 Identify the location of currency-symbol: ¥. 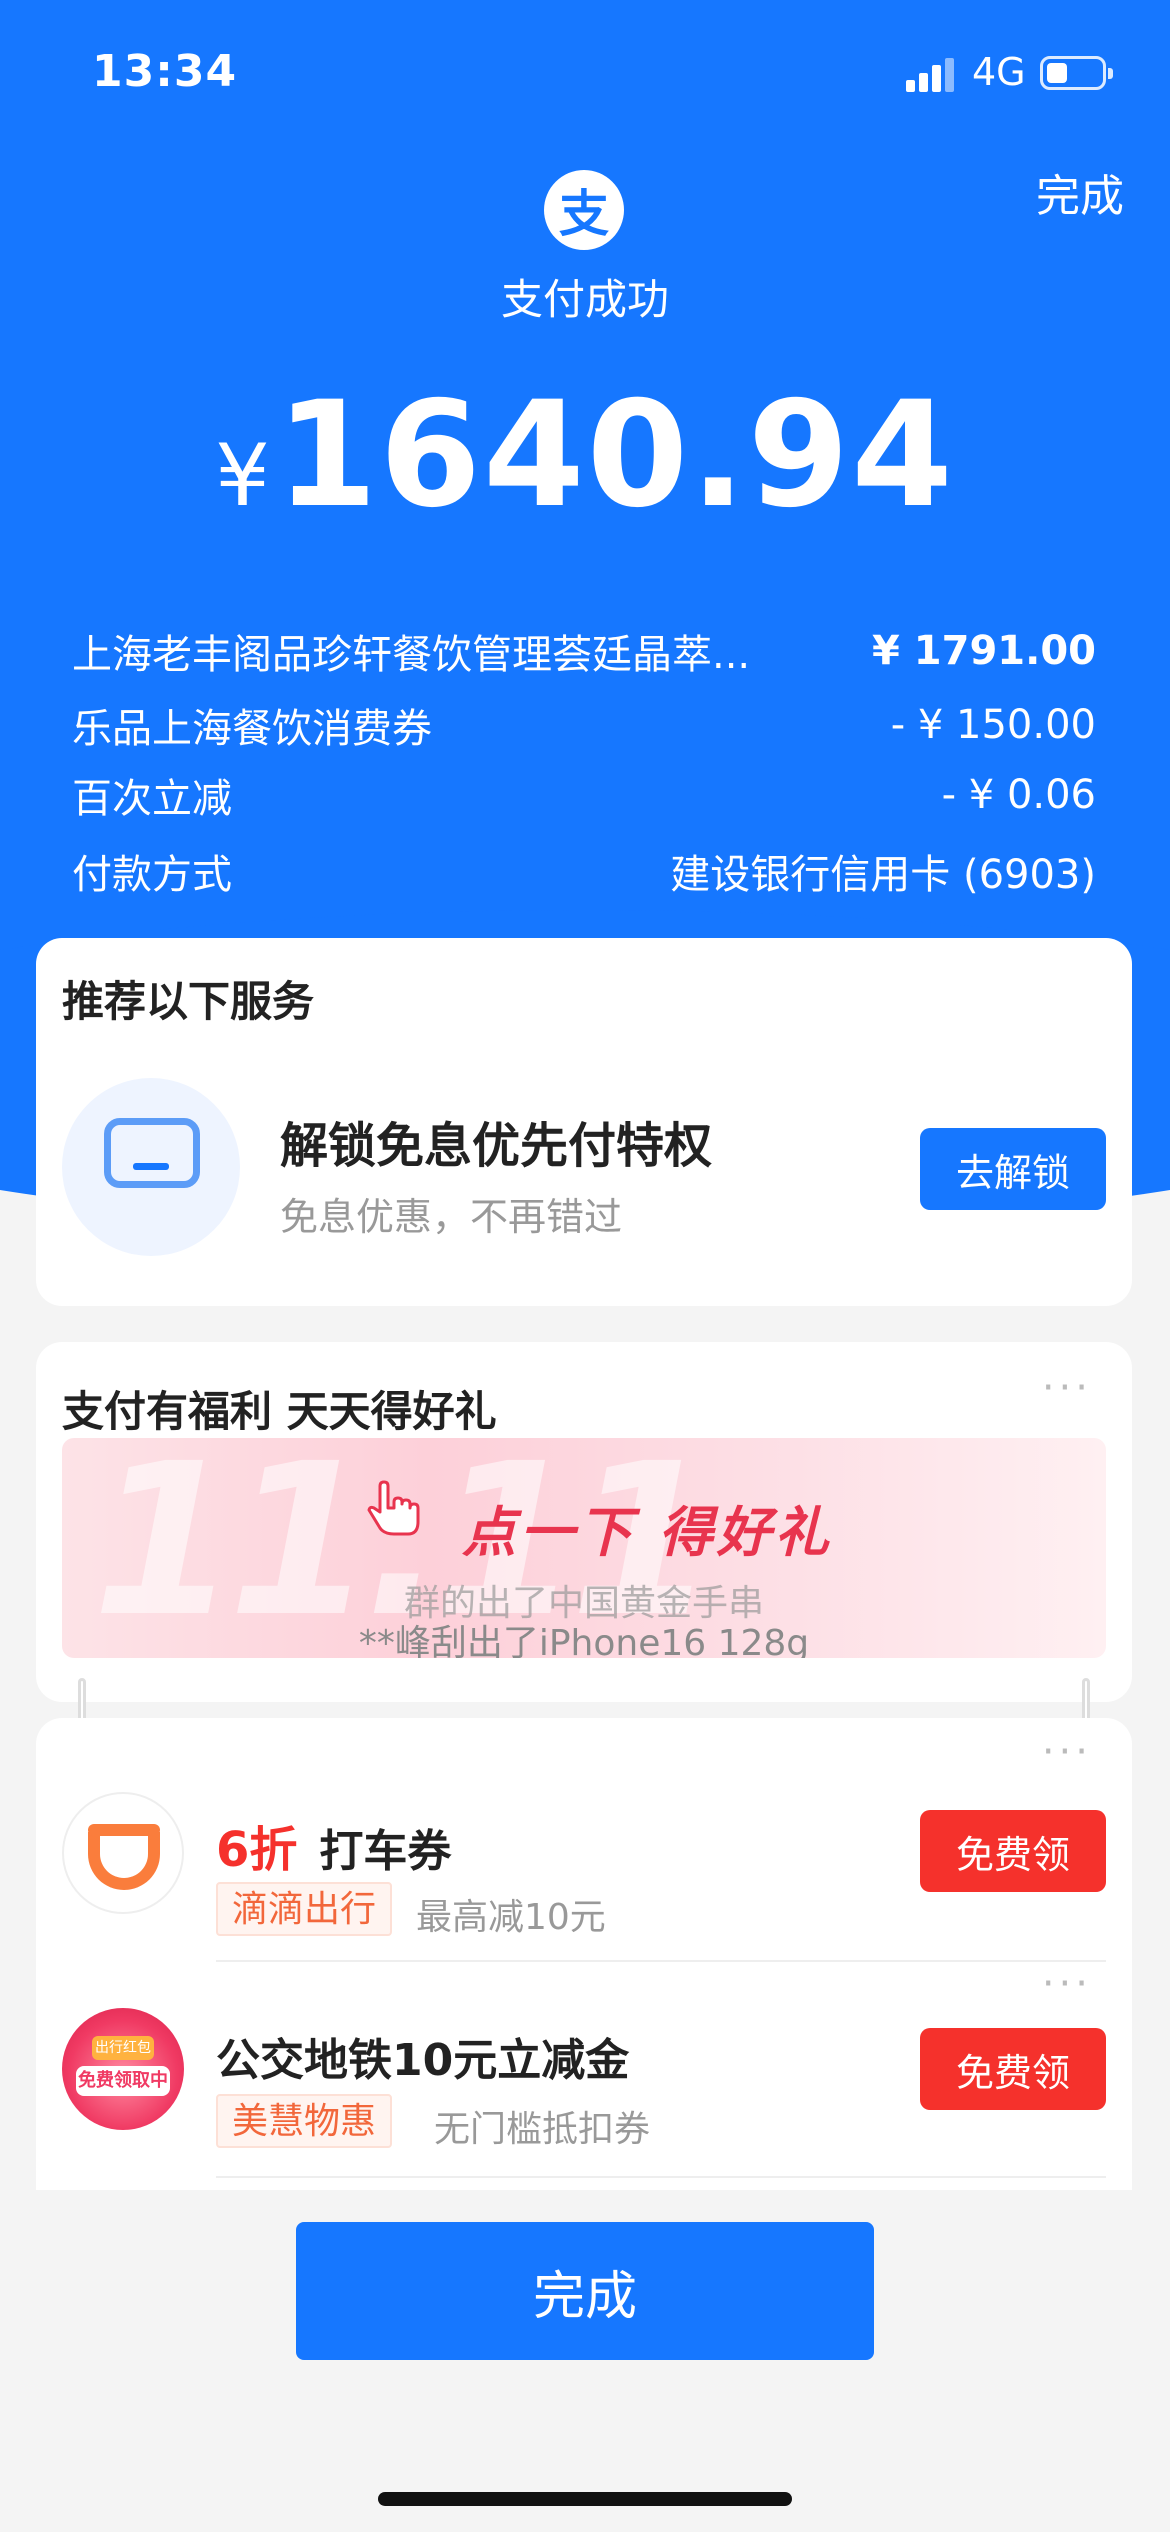
(242, 476).